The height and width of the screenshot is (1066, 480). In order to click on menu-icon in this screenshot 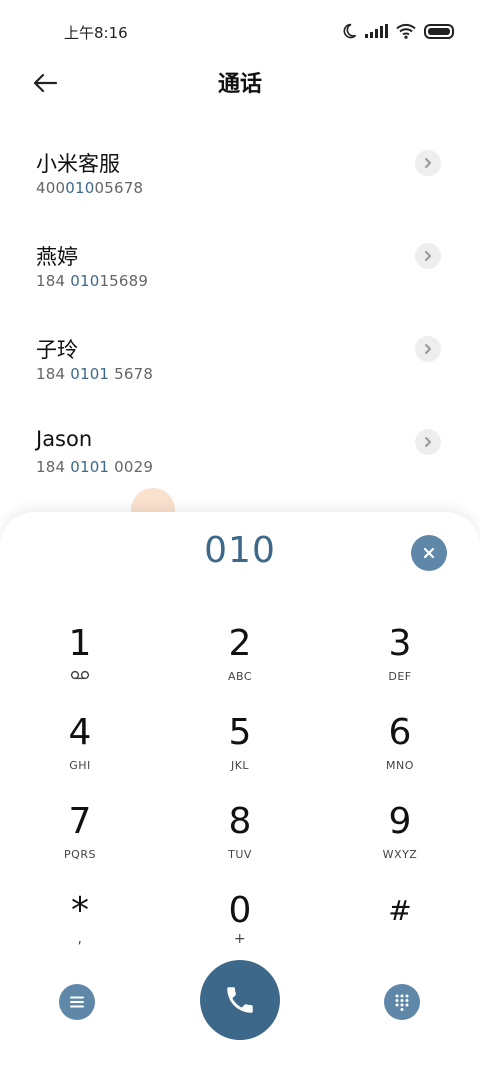, I will do `click(77, 1002)`.